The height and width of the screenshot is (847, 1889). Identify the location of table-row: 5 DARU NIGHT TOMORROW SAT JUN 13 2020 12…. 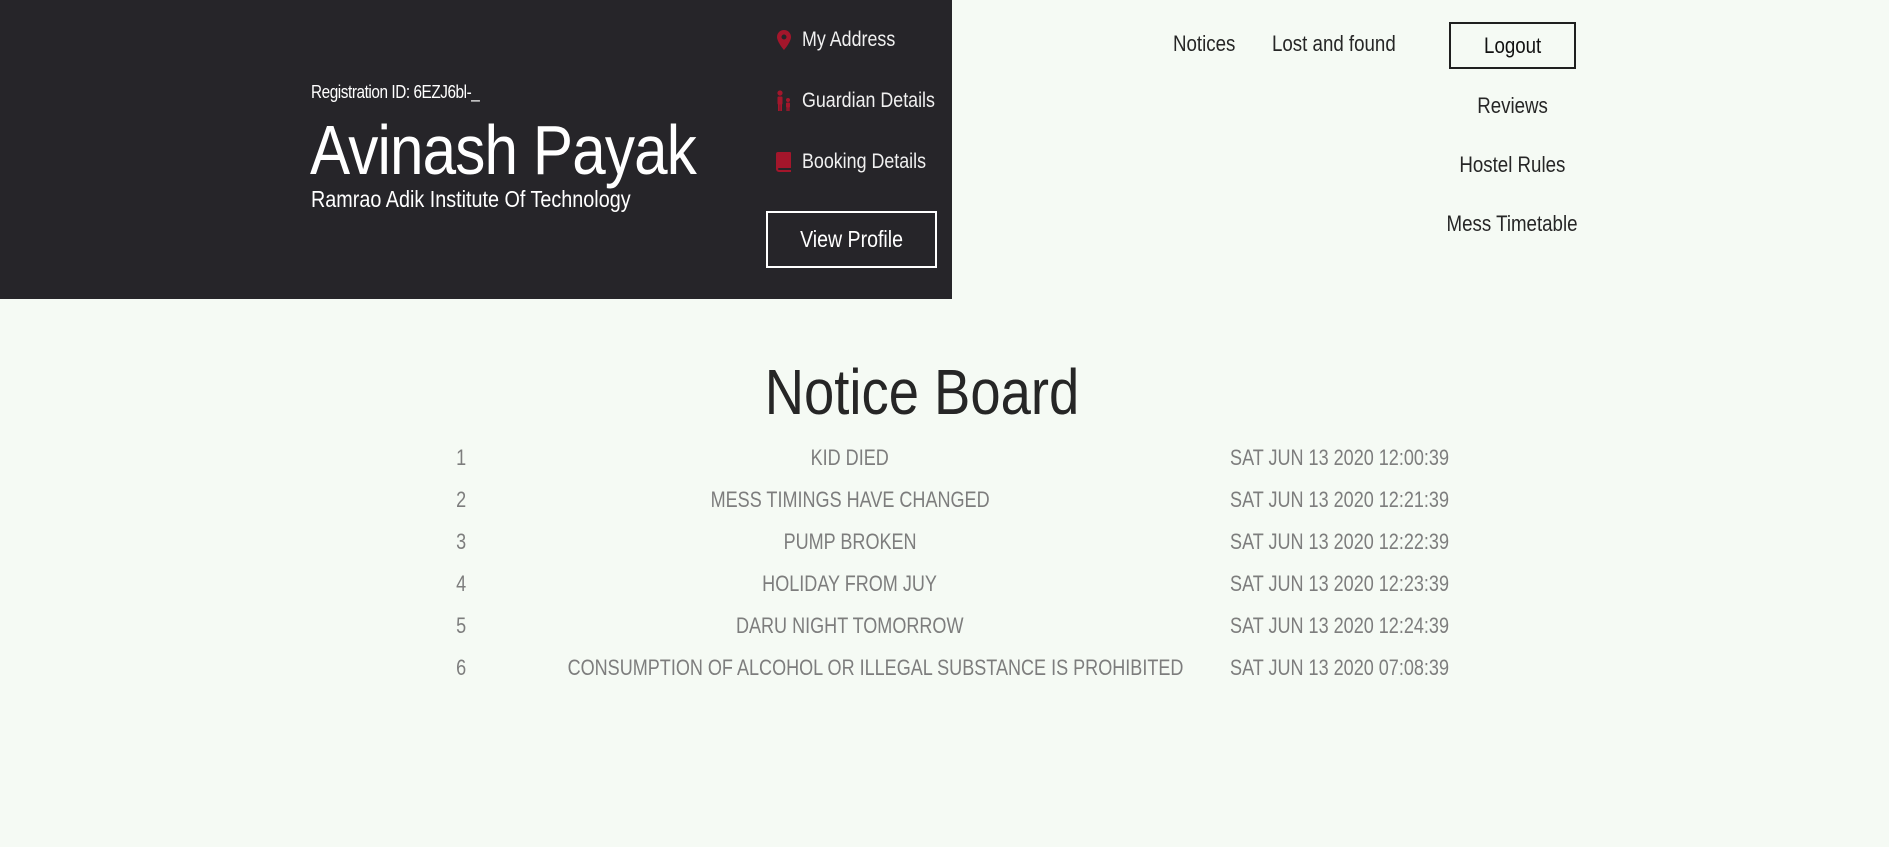
(944, 634).